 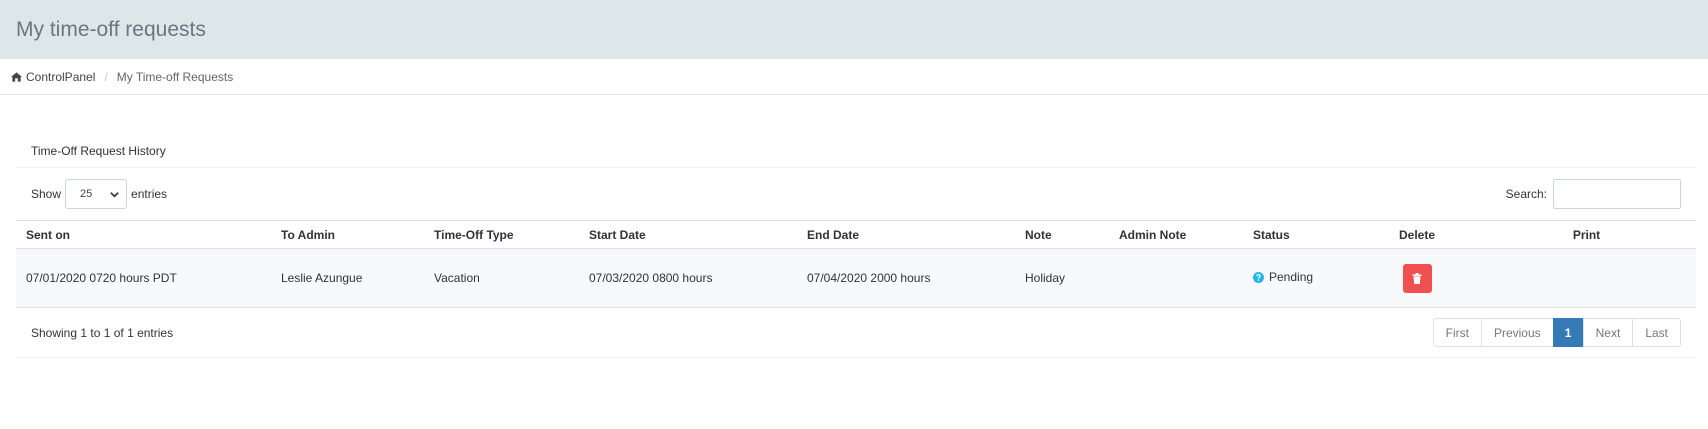 What do you see at coordinates (175, 76) in the screenshot?
I see `breadcrumb-current: My Time-off Requests` at bounding box center [175, 76].